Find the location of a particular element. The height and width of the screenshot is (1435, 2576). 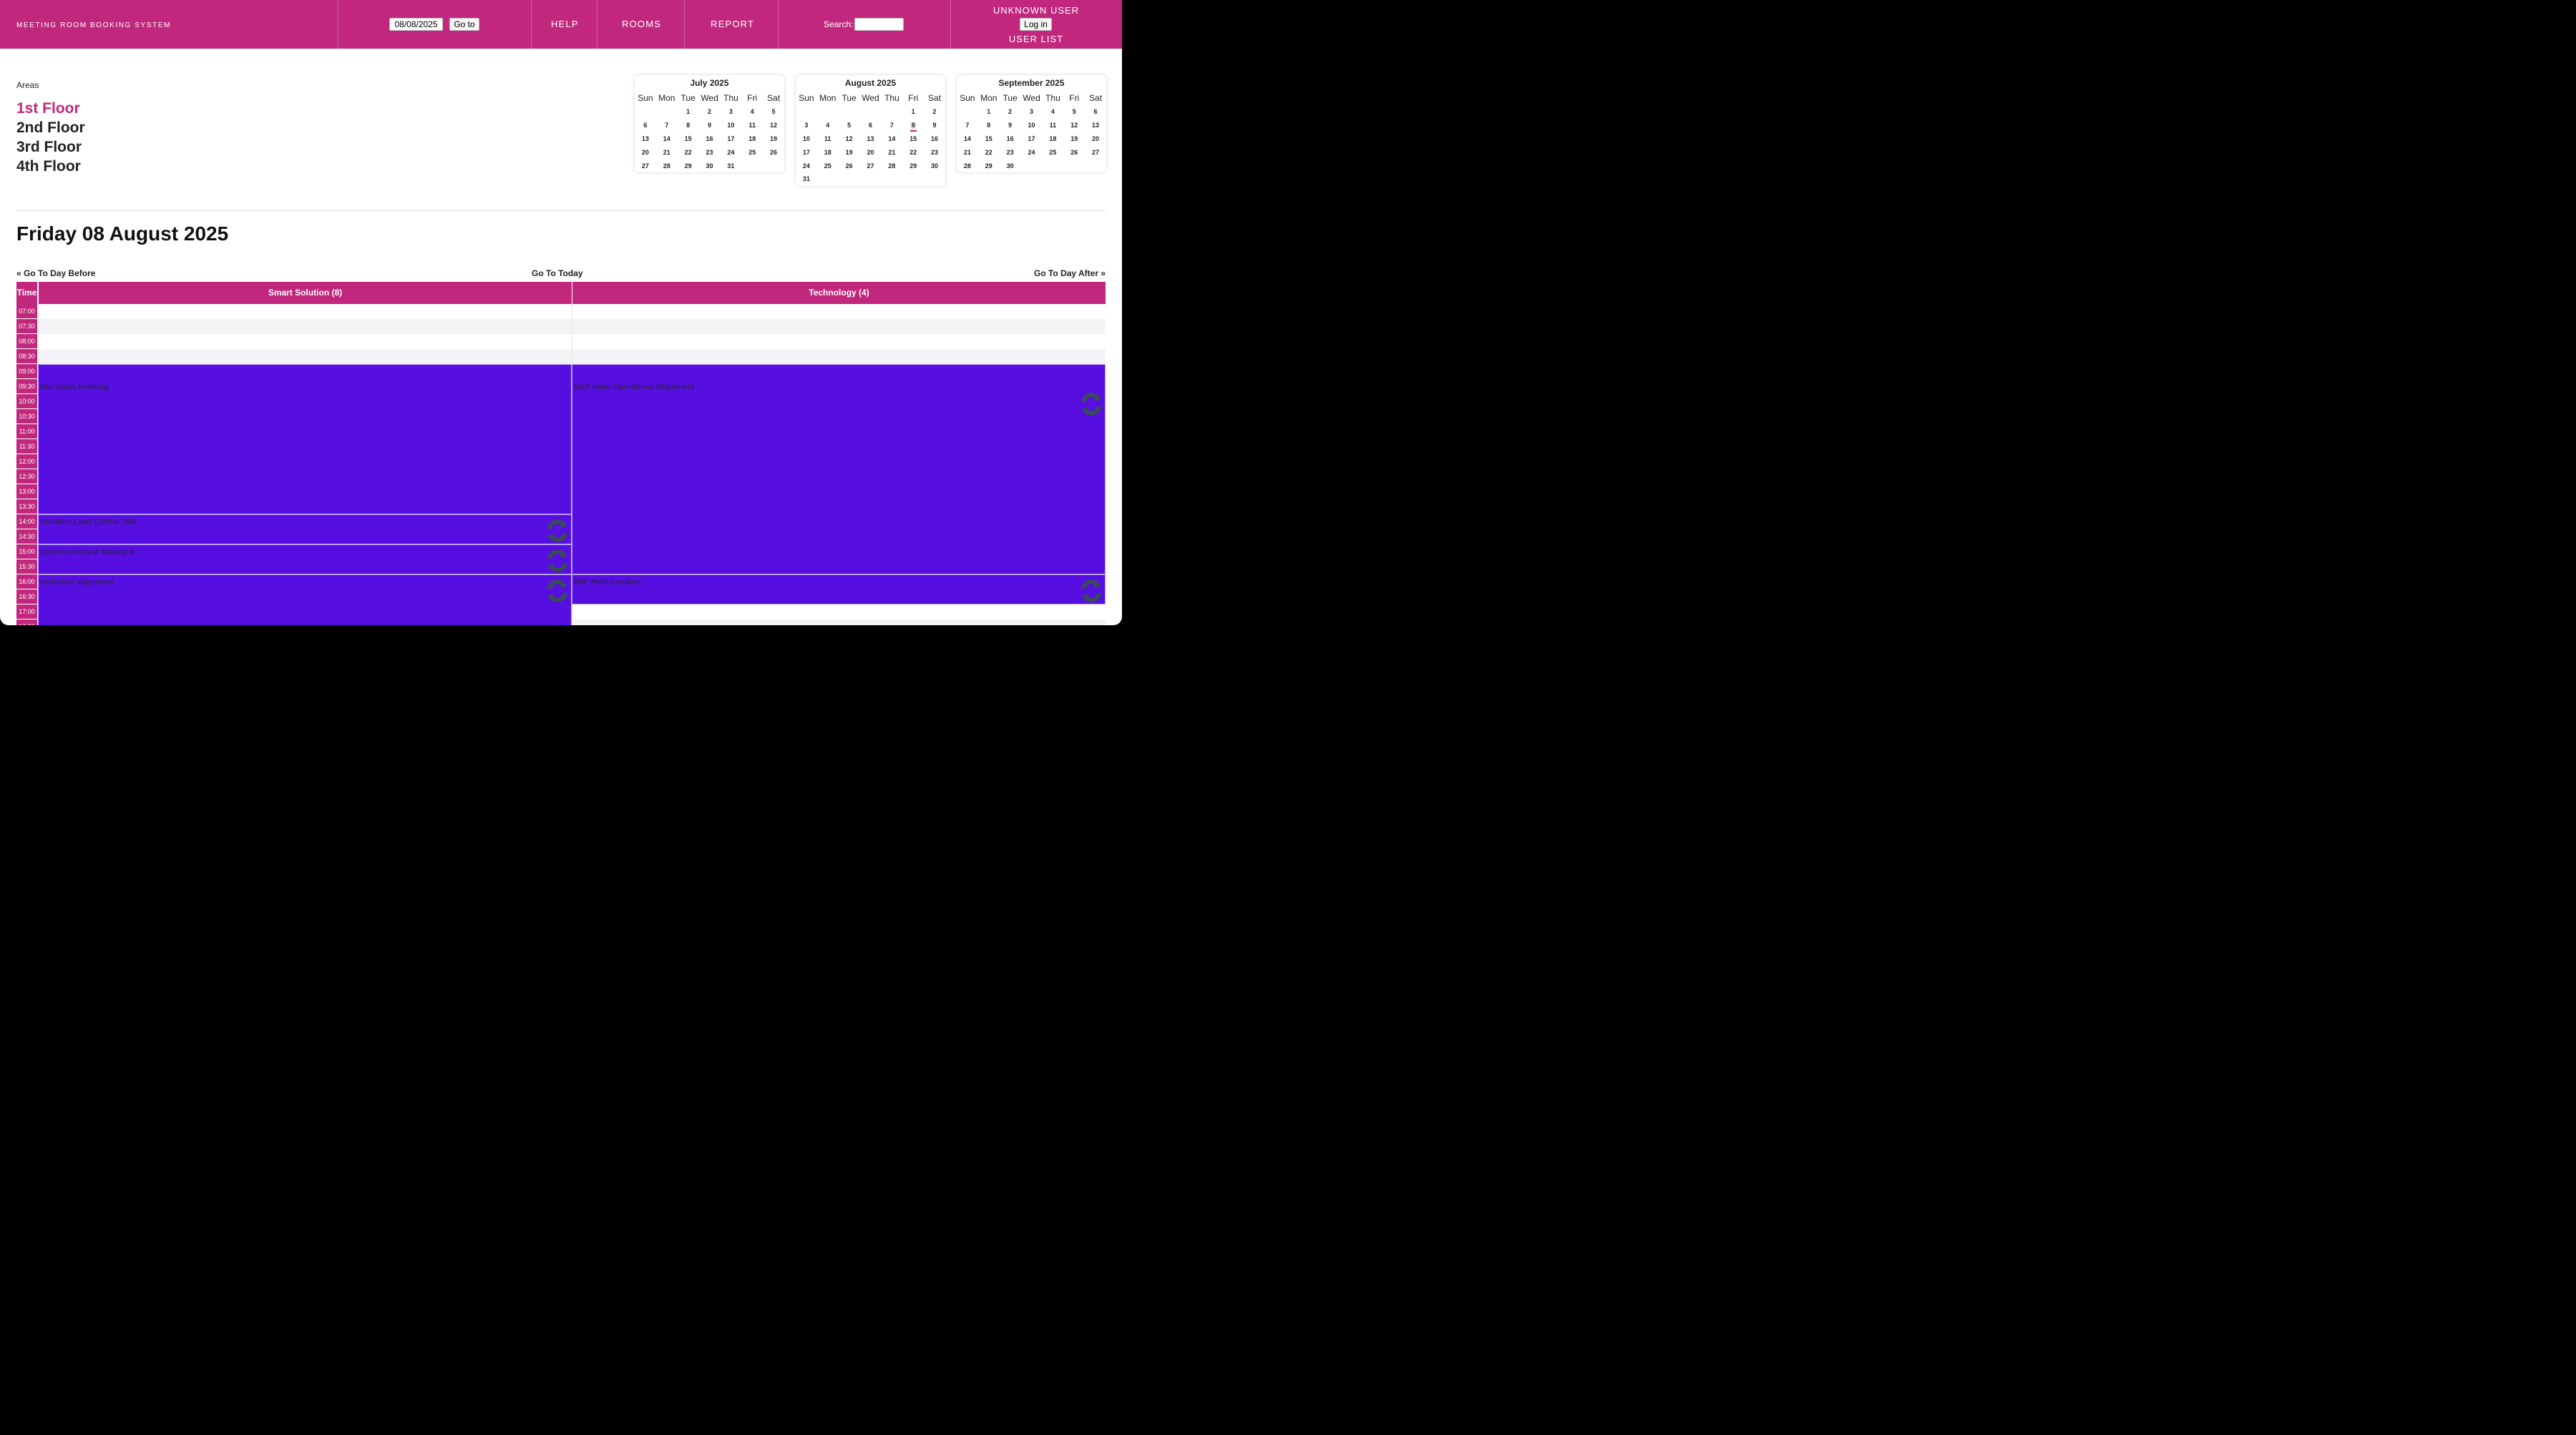

next-day-link: Go To Day After » is located at coordinates (1070, 273).